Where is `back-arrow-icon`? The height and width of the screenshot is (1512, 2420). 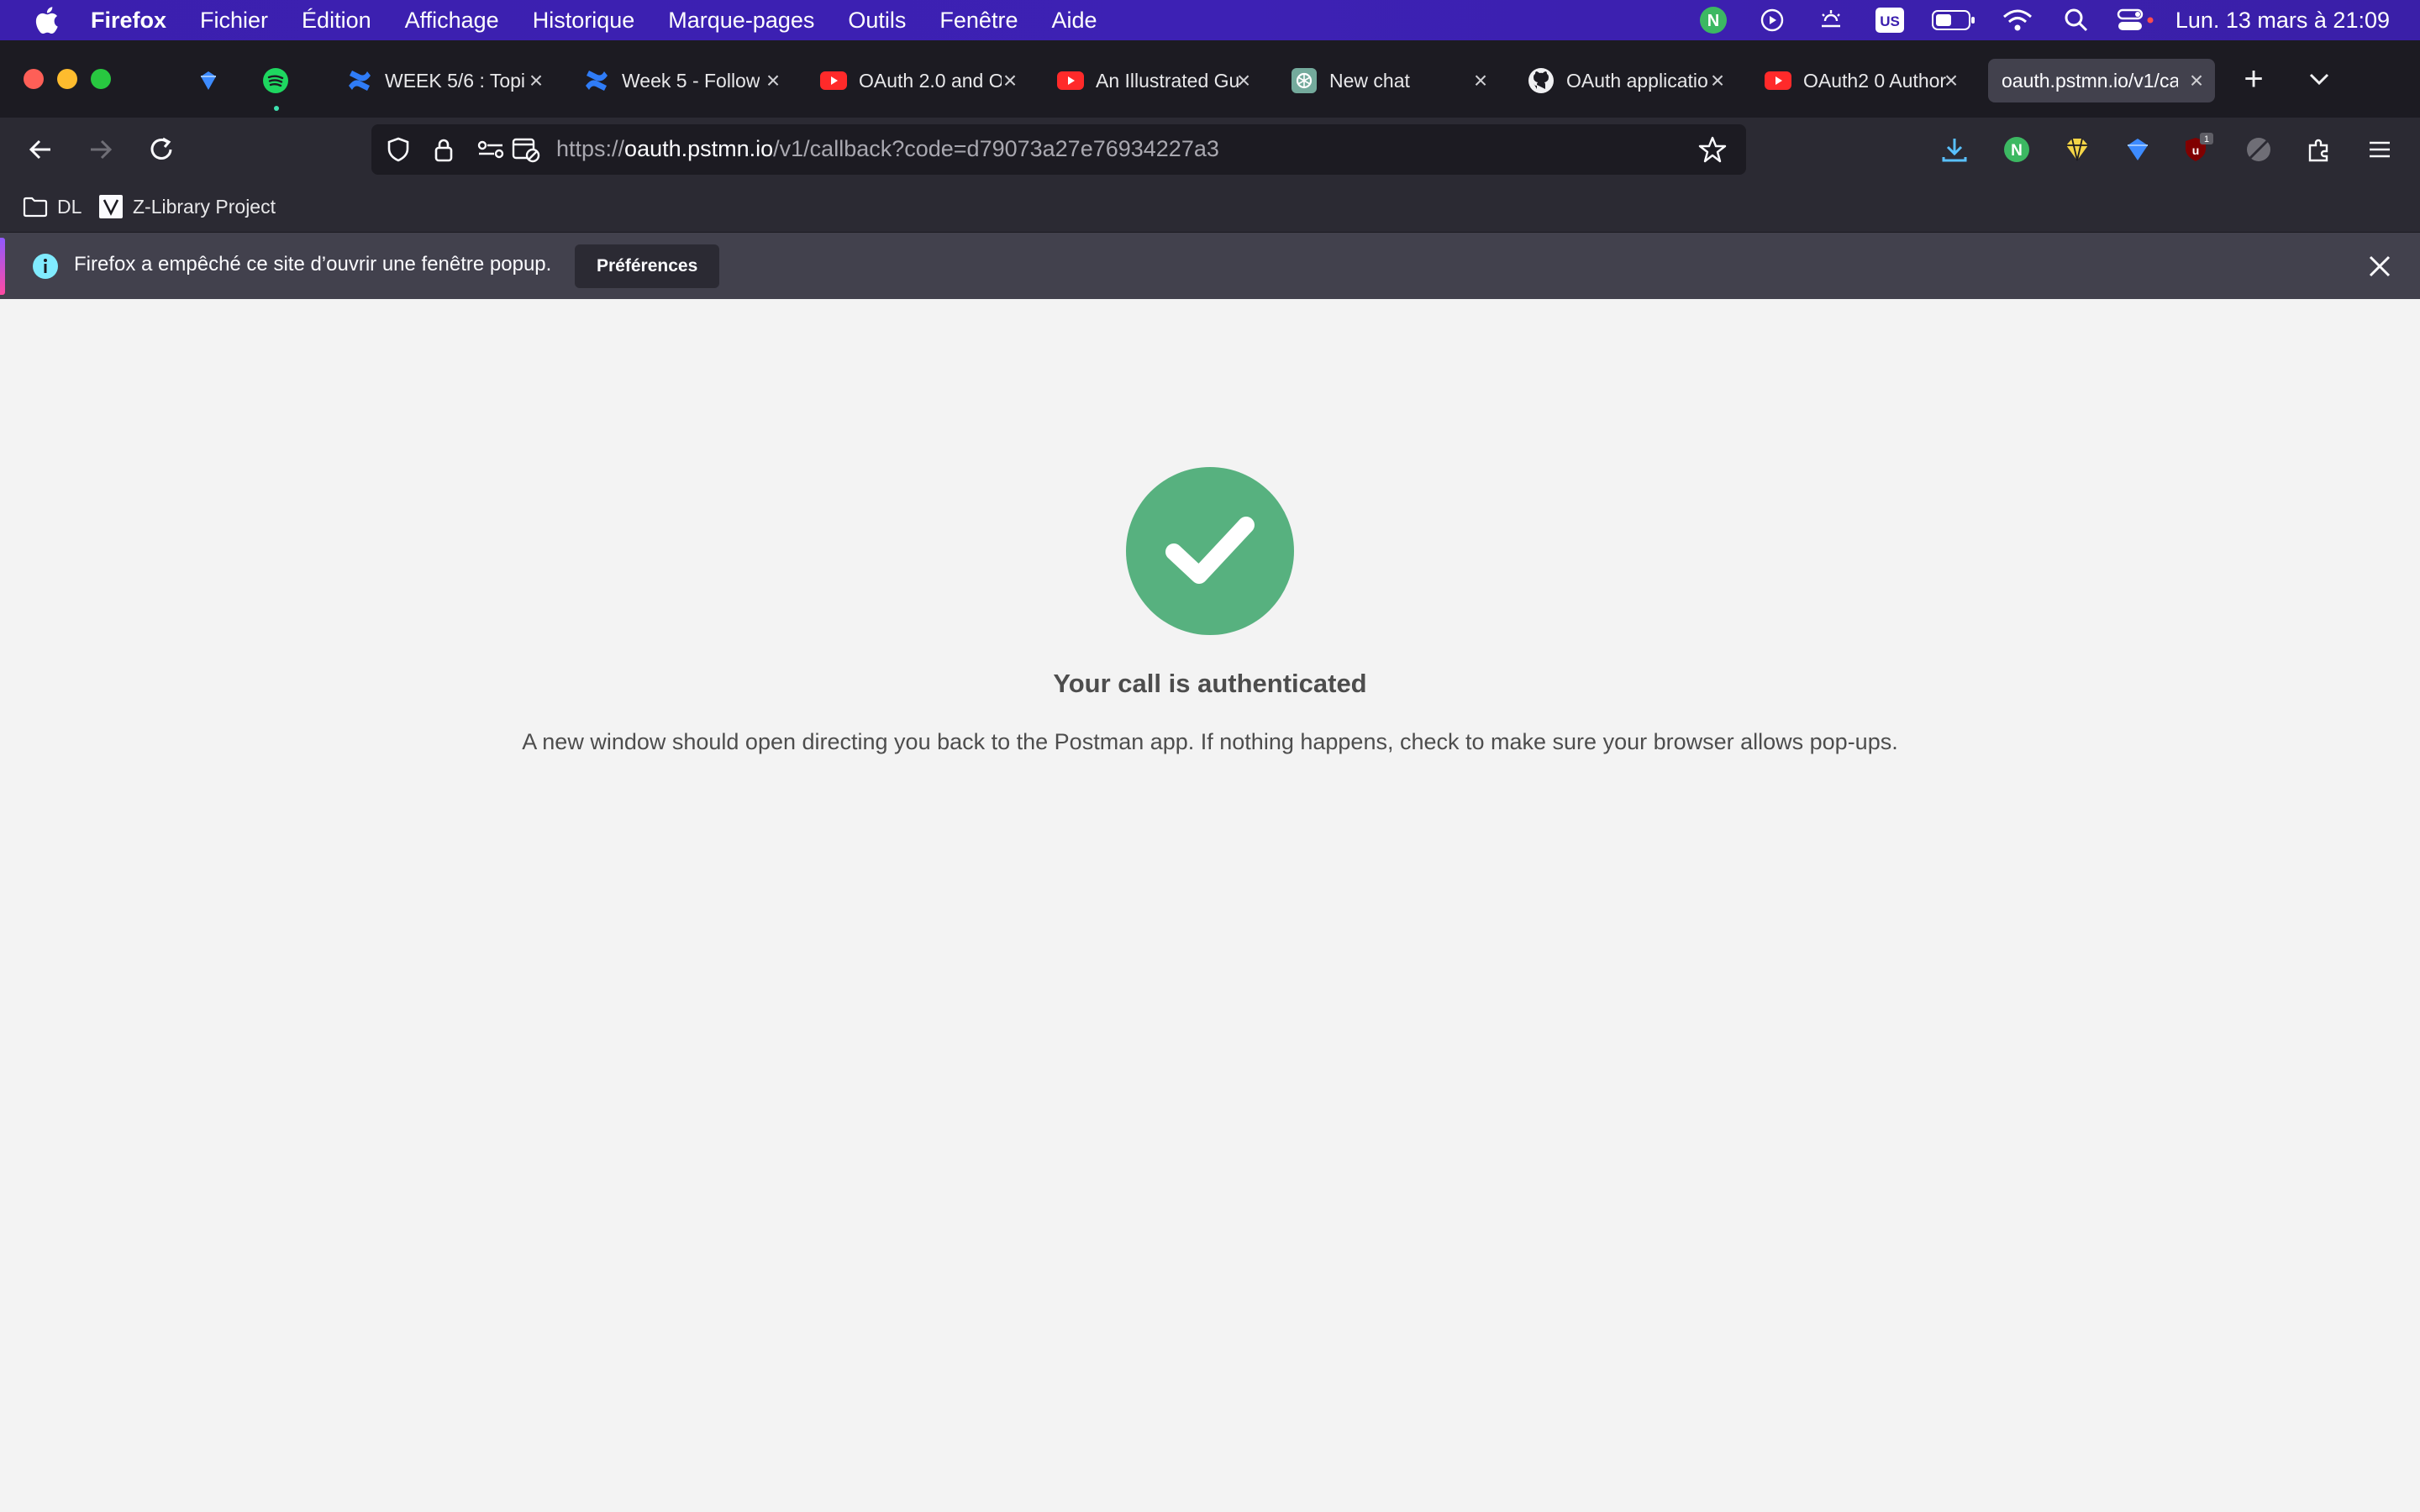 back-arrow-icon is located at coordinates (39, 149).